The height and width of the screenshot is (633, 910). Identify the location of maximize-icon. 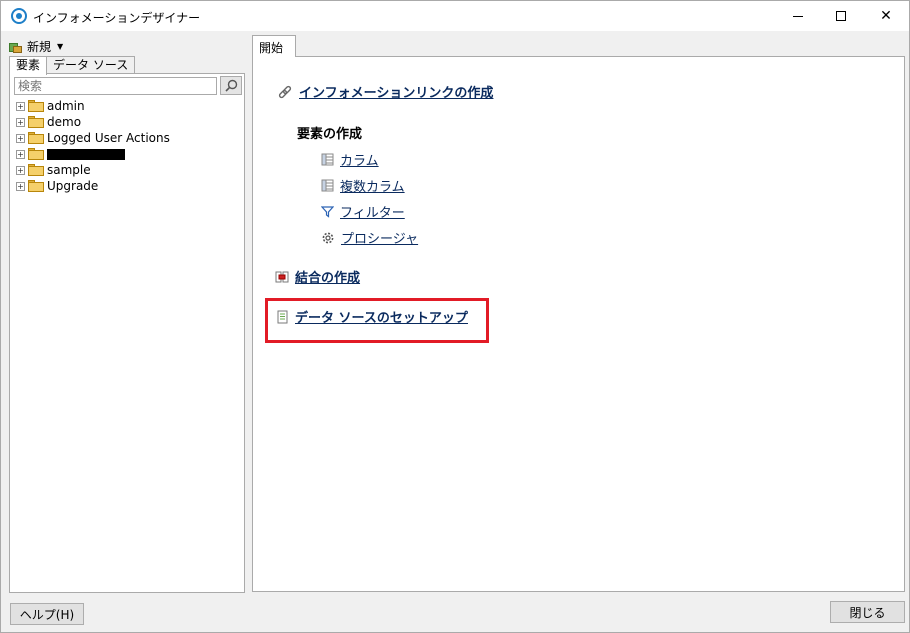
(841, 16).